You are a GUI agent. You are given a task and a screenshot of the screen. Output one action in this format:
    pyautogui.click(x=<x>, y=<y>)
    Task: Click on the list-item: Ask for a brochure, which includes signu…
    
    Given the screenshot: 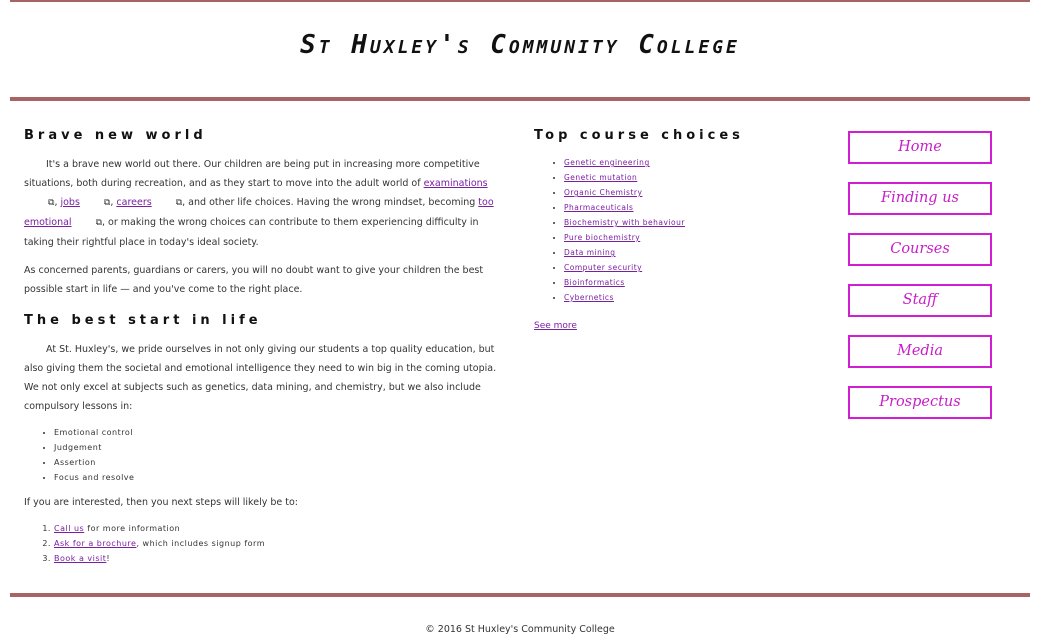 What is the action you would take?
    pyautogui.click(x=280, y=543)
    